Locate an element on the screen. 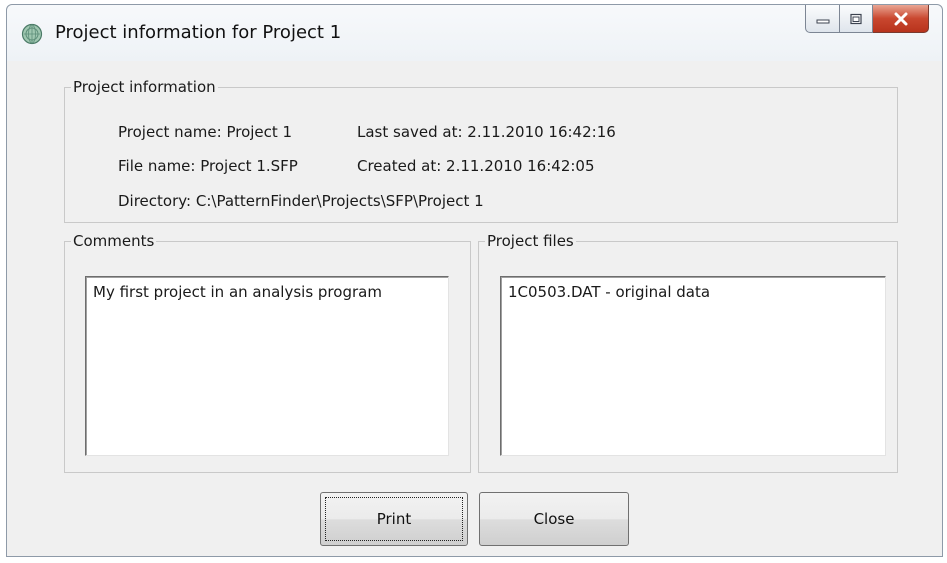 This screenshot has width=947, height=563. close-button-label: Close is located at coordinates (554, 519).